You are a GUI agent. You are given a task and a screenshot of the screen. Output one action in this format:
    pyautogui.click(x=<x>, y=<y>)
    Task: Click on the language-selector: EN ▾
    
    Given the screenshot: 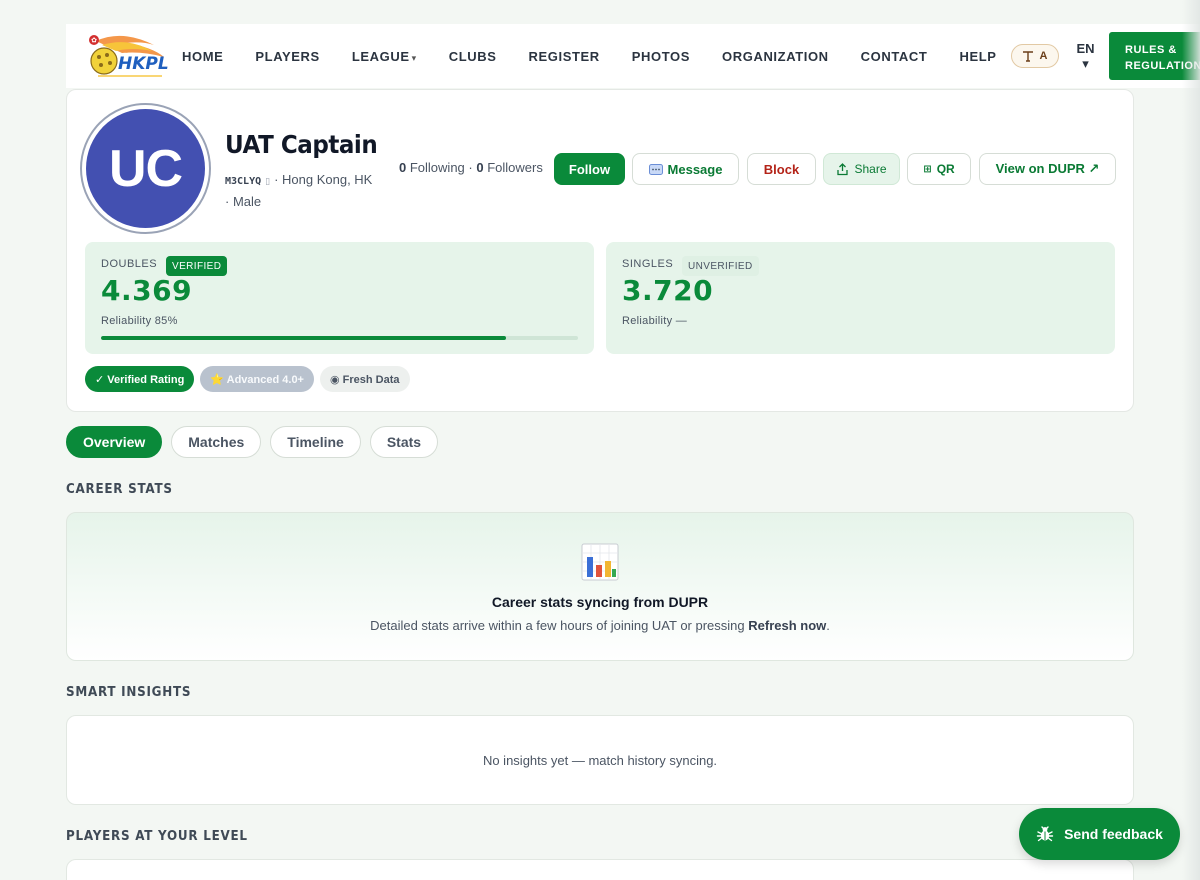 What is the action you would take?
    pyautogui.click(x=1086, y=56)
    